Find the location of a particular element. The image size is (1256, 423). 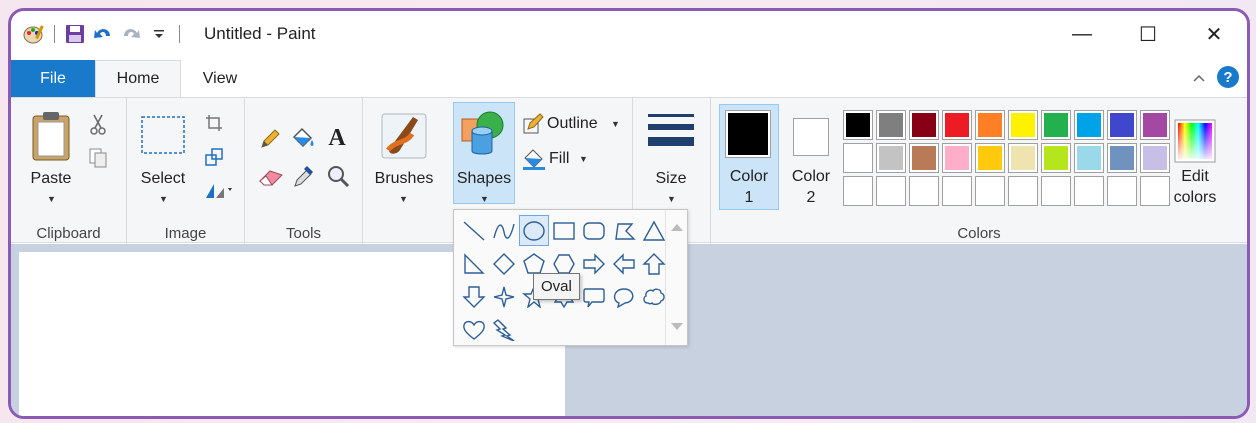

tools-group: A Tools is located at coordinates (304, 171).